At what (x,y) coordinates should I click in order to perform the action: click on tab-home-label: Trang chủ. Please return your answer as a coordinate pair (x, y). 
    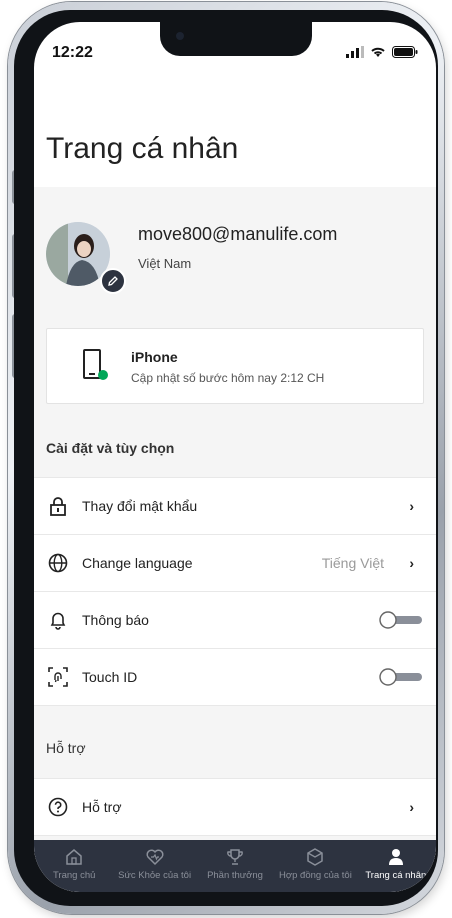
    Looking at the image, I should click on (74, 875).